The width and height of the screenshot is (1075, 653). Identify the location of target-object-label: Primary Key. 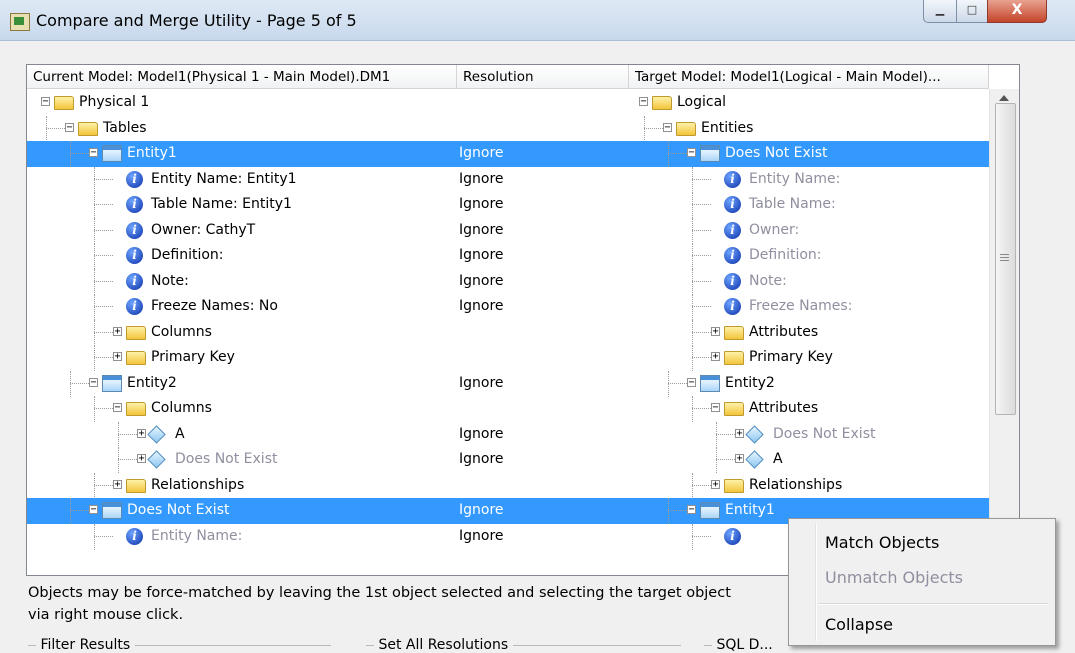
(791, 358).